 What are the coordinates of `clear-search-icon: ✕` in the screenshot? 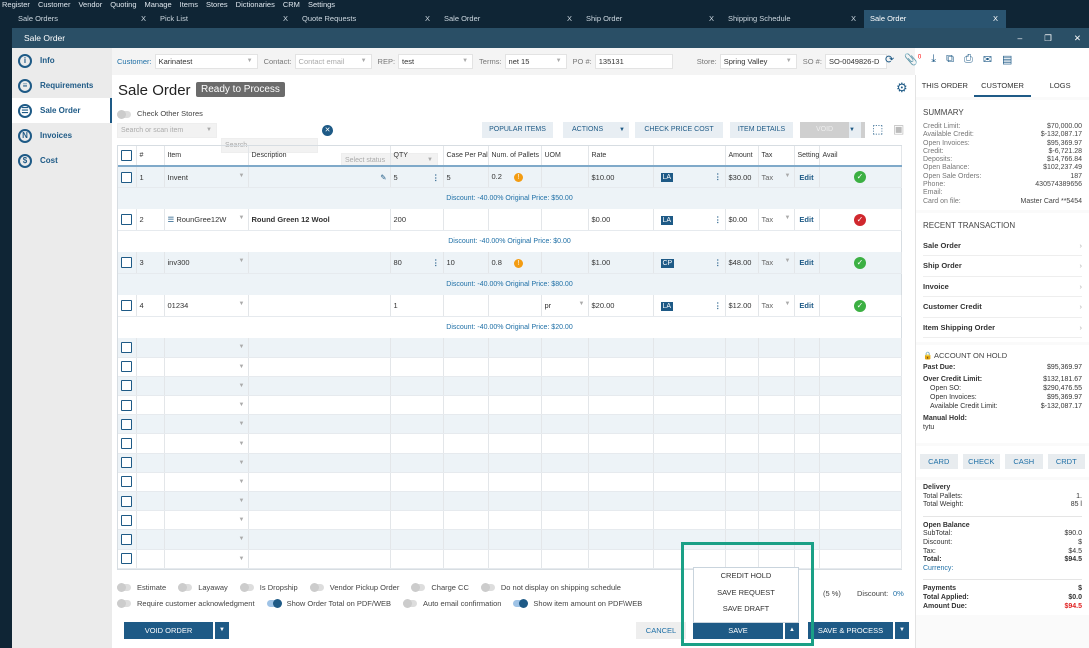 It's located at (327, 130).